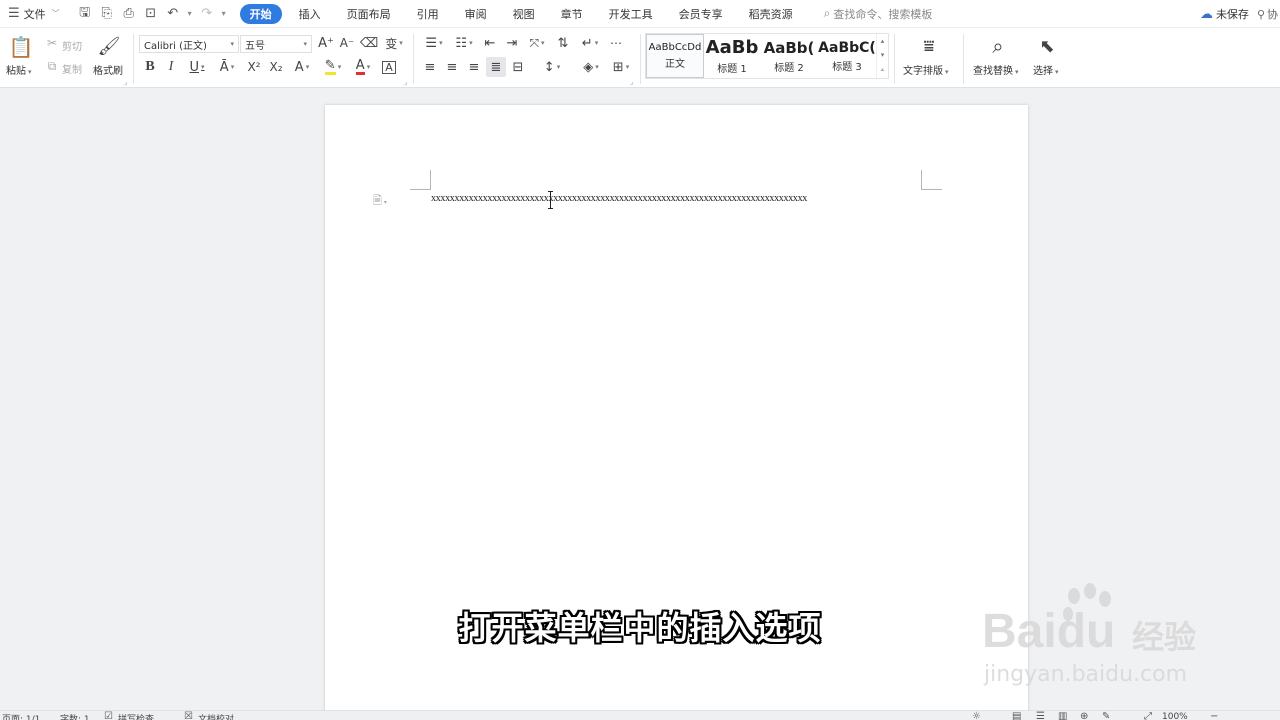 The image size is (1280, 720). I want to click on shading-icon: ◈ ▾, so click(591, 67).